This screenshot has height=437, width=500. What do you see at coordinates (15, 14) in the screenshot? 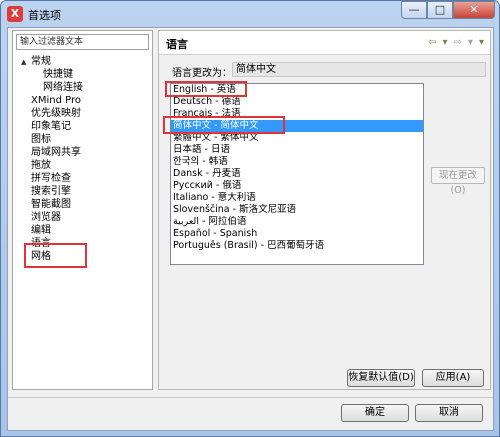
I see `xmind-app-icon: X` at bounding box center [15, 14].